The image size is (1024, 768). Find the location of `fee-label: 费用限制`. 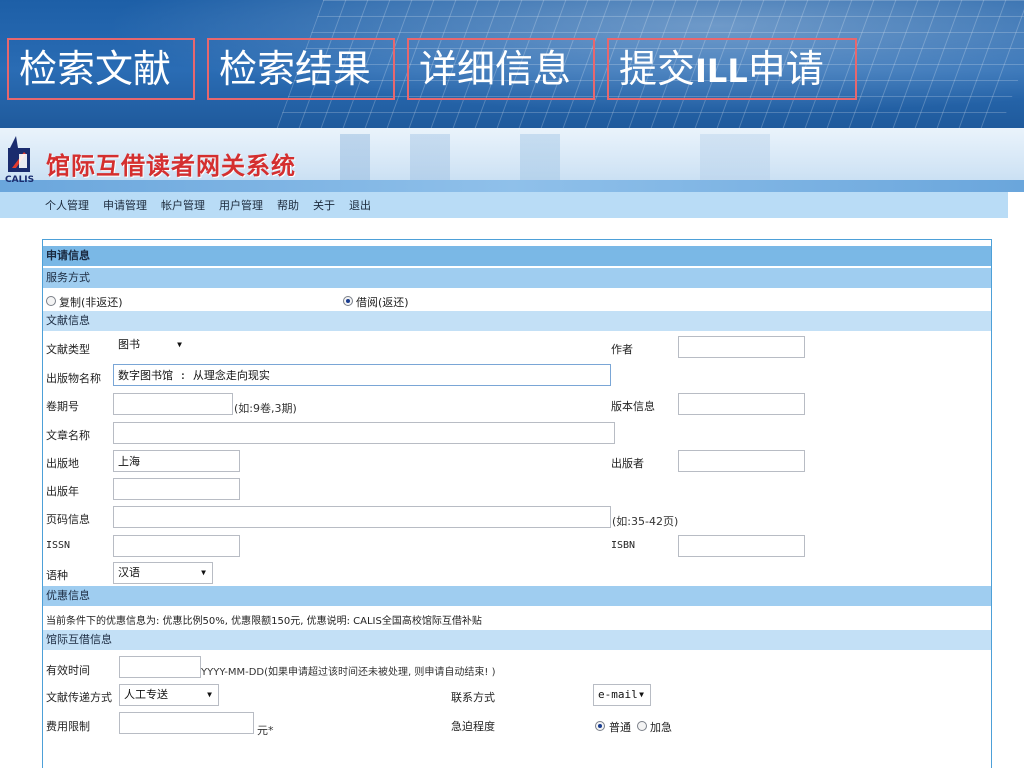

fee-label: 费用限制 is located at coordinates (68, 726).